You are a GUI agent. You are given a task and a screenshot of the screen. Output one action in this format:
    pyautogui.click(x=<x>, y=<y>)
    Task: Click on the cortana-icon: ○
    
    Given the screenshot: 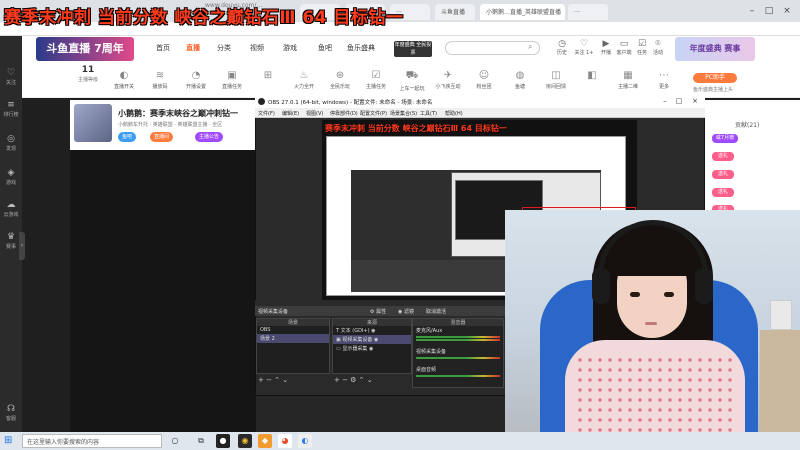 What is the action you would take?
    pyautogui.click(x=175, y=441)
    